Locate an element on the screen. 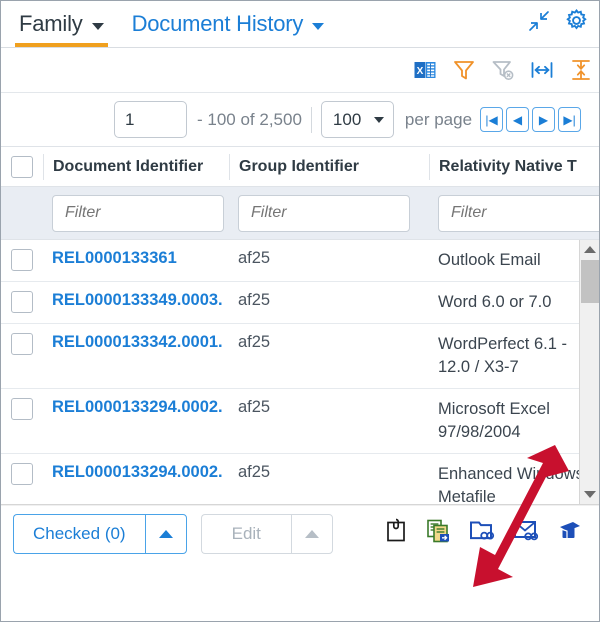 Image resolution: width=600 pixels, height=622 pixels. cell-document-identifier: REL0000133349.0003. is located at coordinates (136, 300).